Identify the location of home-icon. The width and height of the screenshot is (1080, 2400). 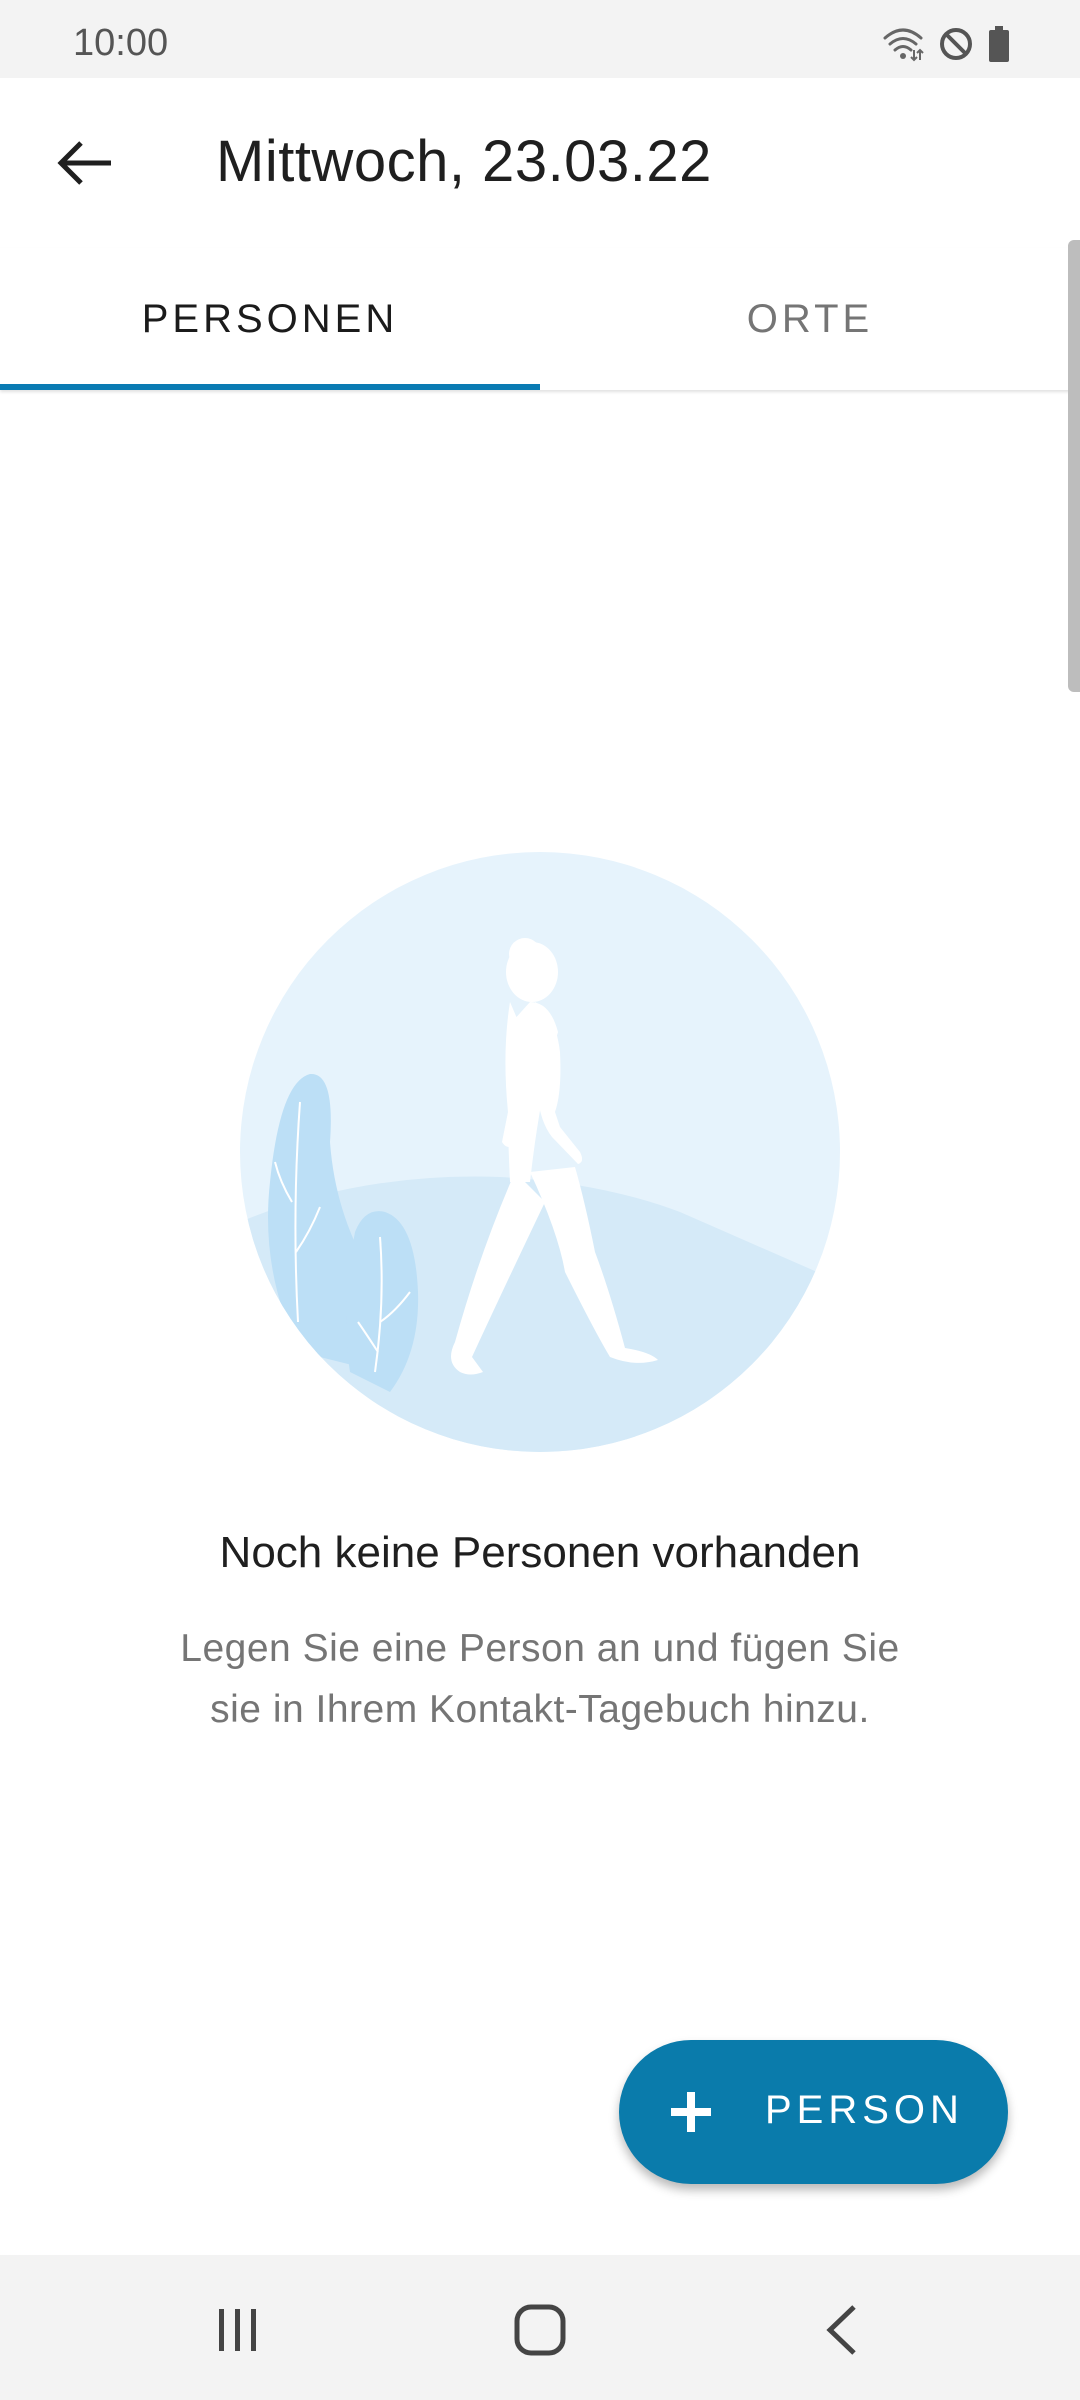
(540, 2330).